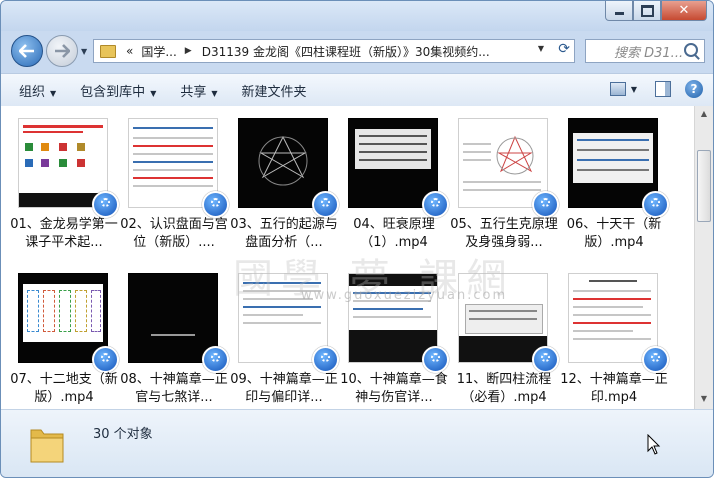  I want to click on file-name: 12、十神篇章—正印.mp4, so click(614, 388).